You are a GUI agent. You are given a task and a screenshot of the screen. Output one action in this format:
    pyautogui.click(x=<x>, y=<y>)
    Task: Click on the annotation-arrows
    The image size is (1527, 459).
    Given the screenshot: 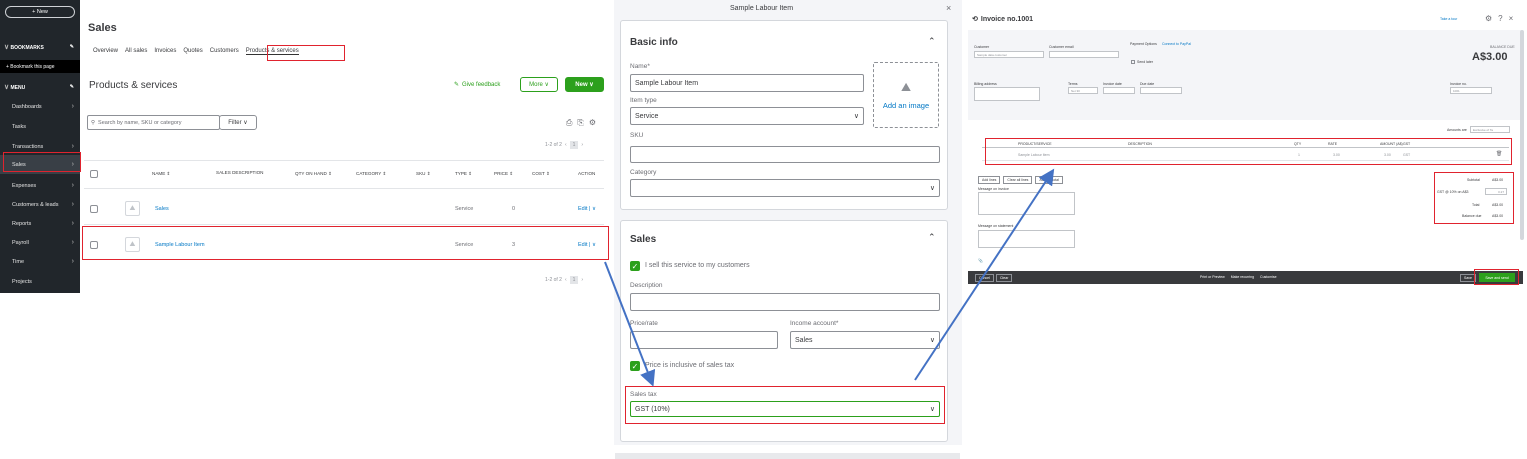 What is the action you would take?
    pyautogui.click(x=829, y=277)
    